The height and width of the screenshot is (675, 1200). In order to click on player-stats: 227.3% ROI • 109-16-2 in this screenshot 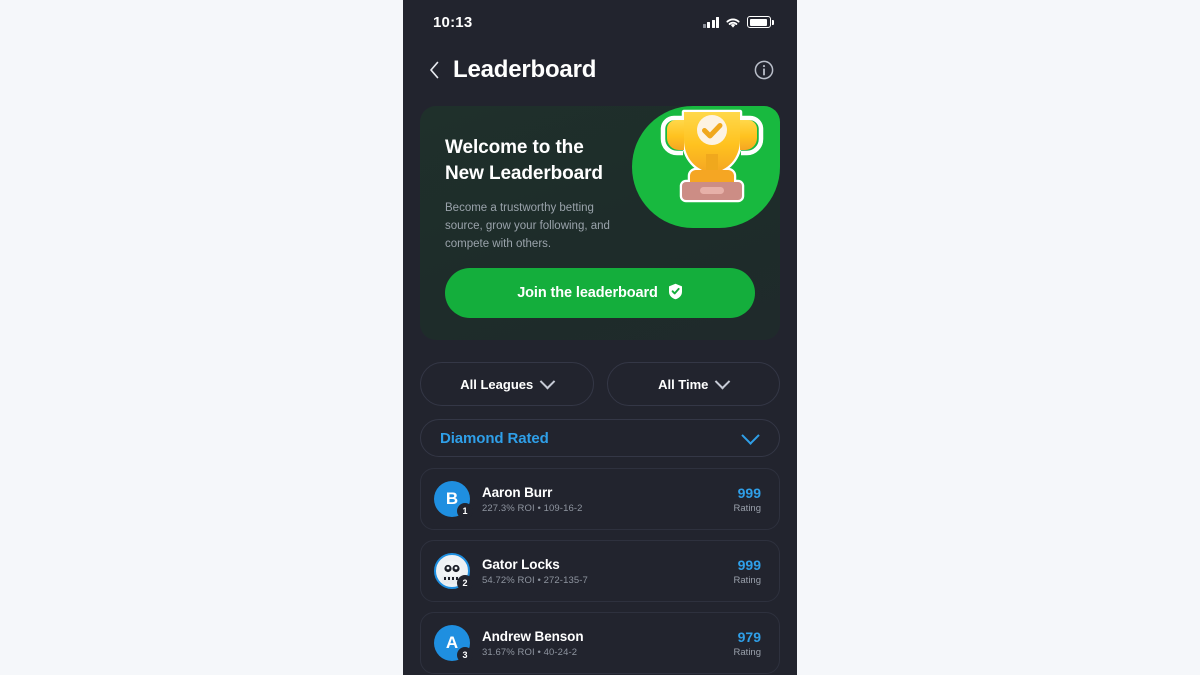, I will do `click(532, 508)`.